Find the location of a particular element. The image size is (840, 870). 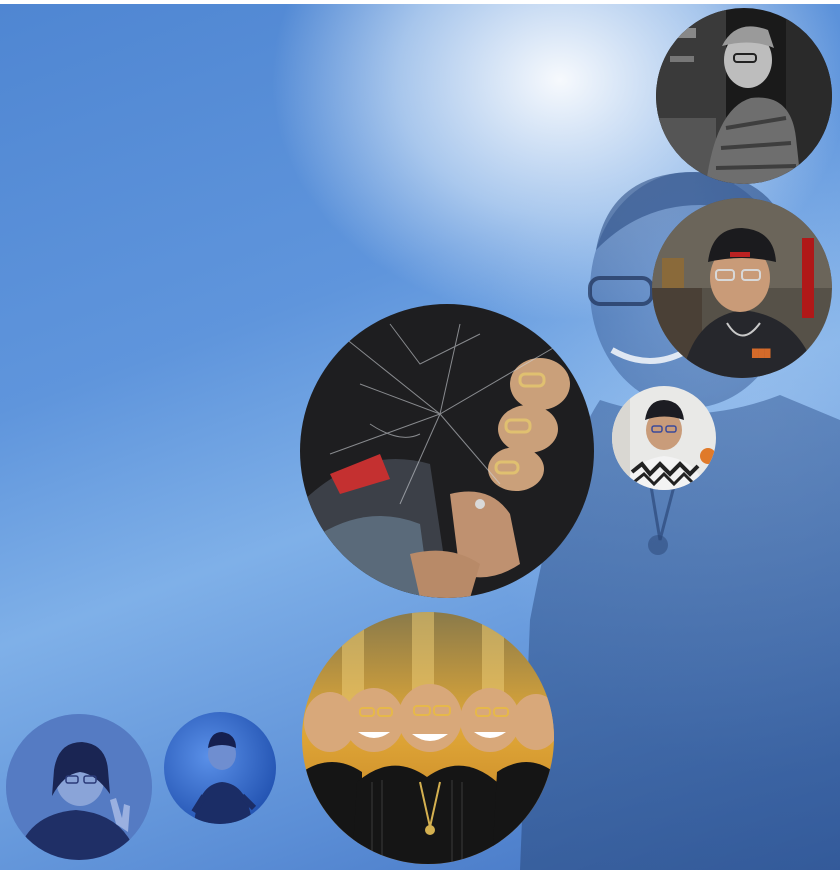

photo-golden-mirror is located at coordinates (428, 738).